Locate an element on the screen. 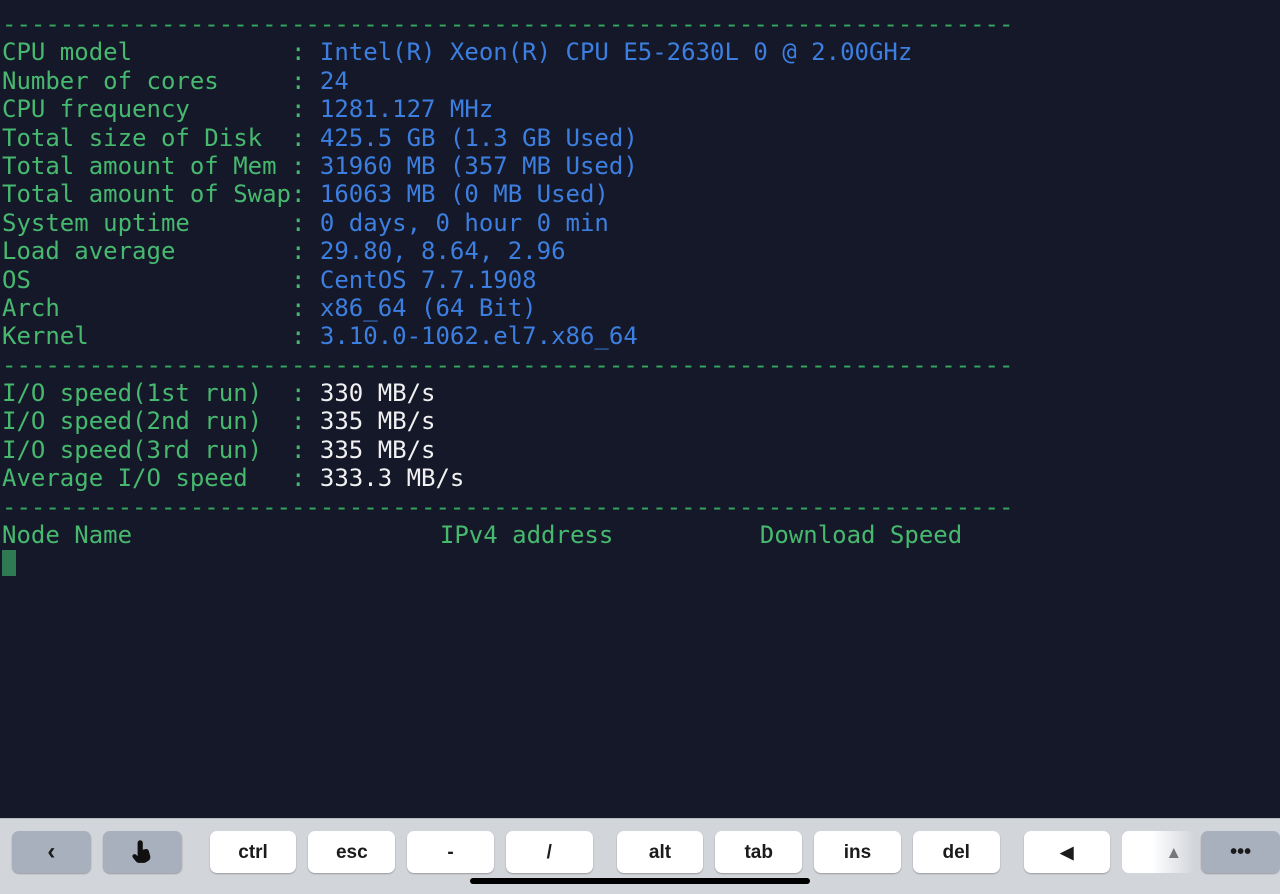  column-header-download-speed: Download Speed is located at coordinates (861, 535).